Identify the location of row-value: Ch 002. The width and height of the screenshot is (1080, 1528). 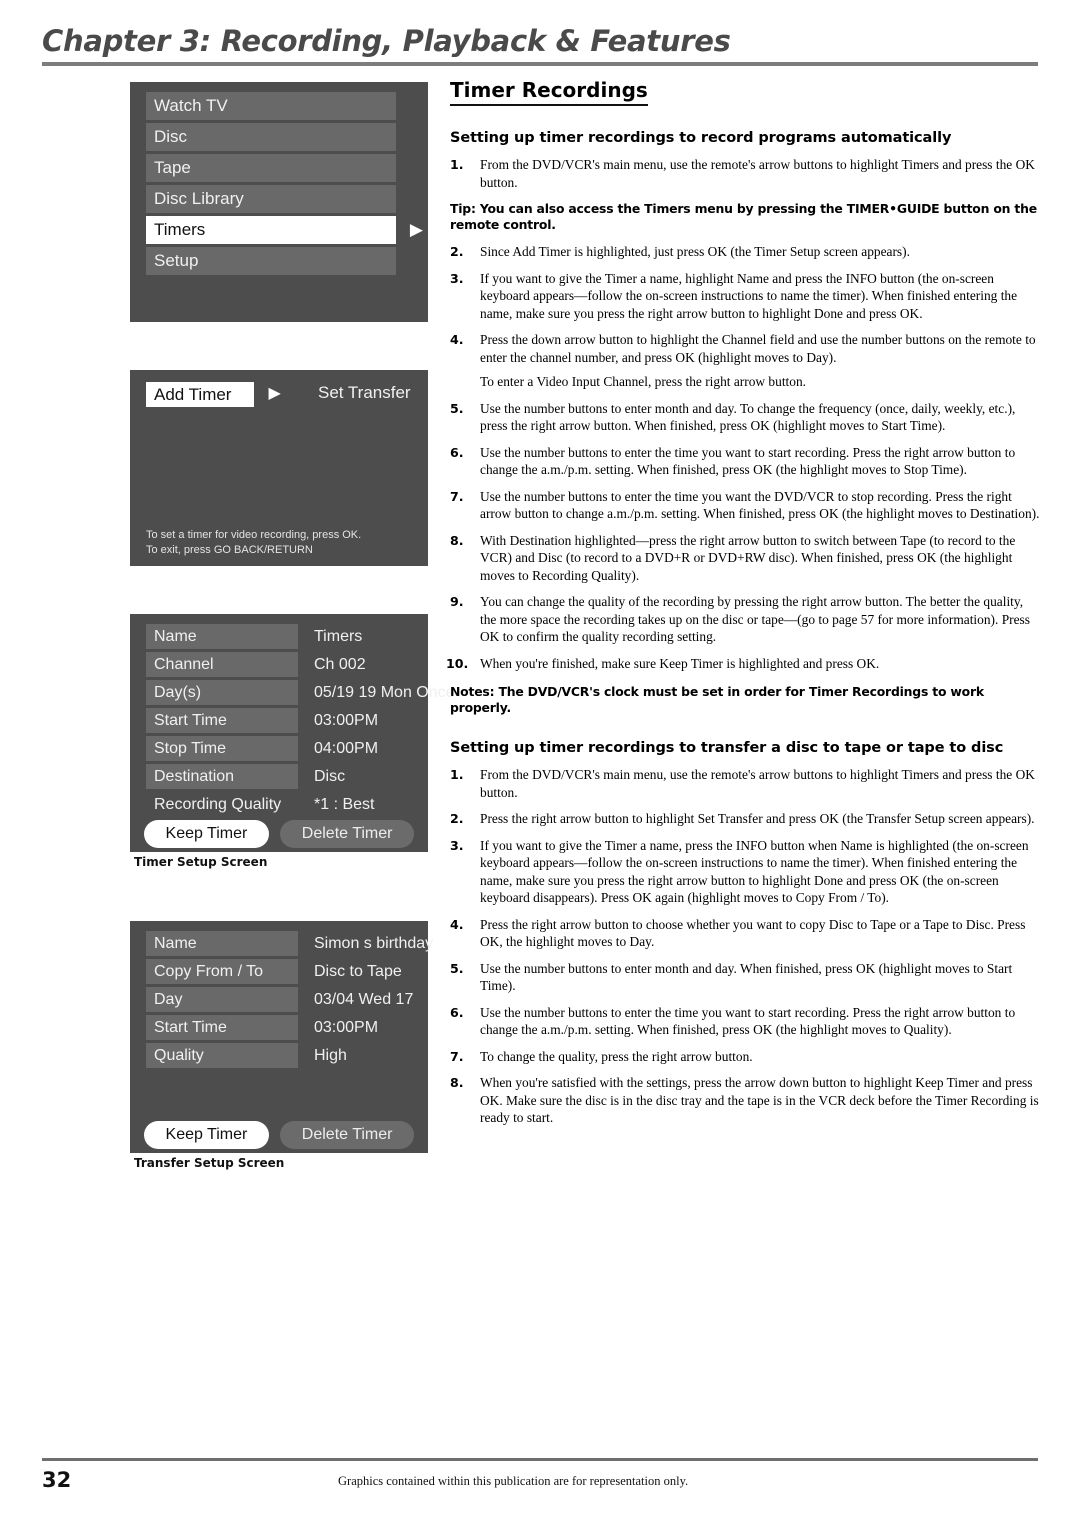
(340, 664).